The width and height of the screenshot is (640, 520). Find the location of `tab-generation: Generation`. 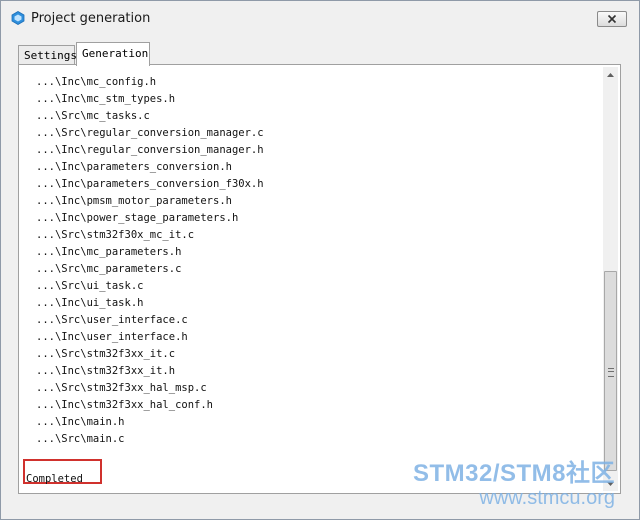

tab-generation: Generation is located at coordinates (113, 54).